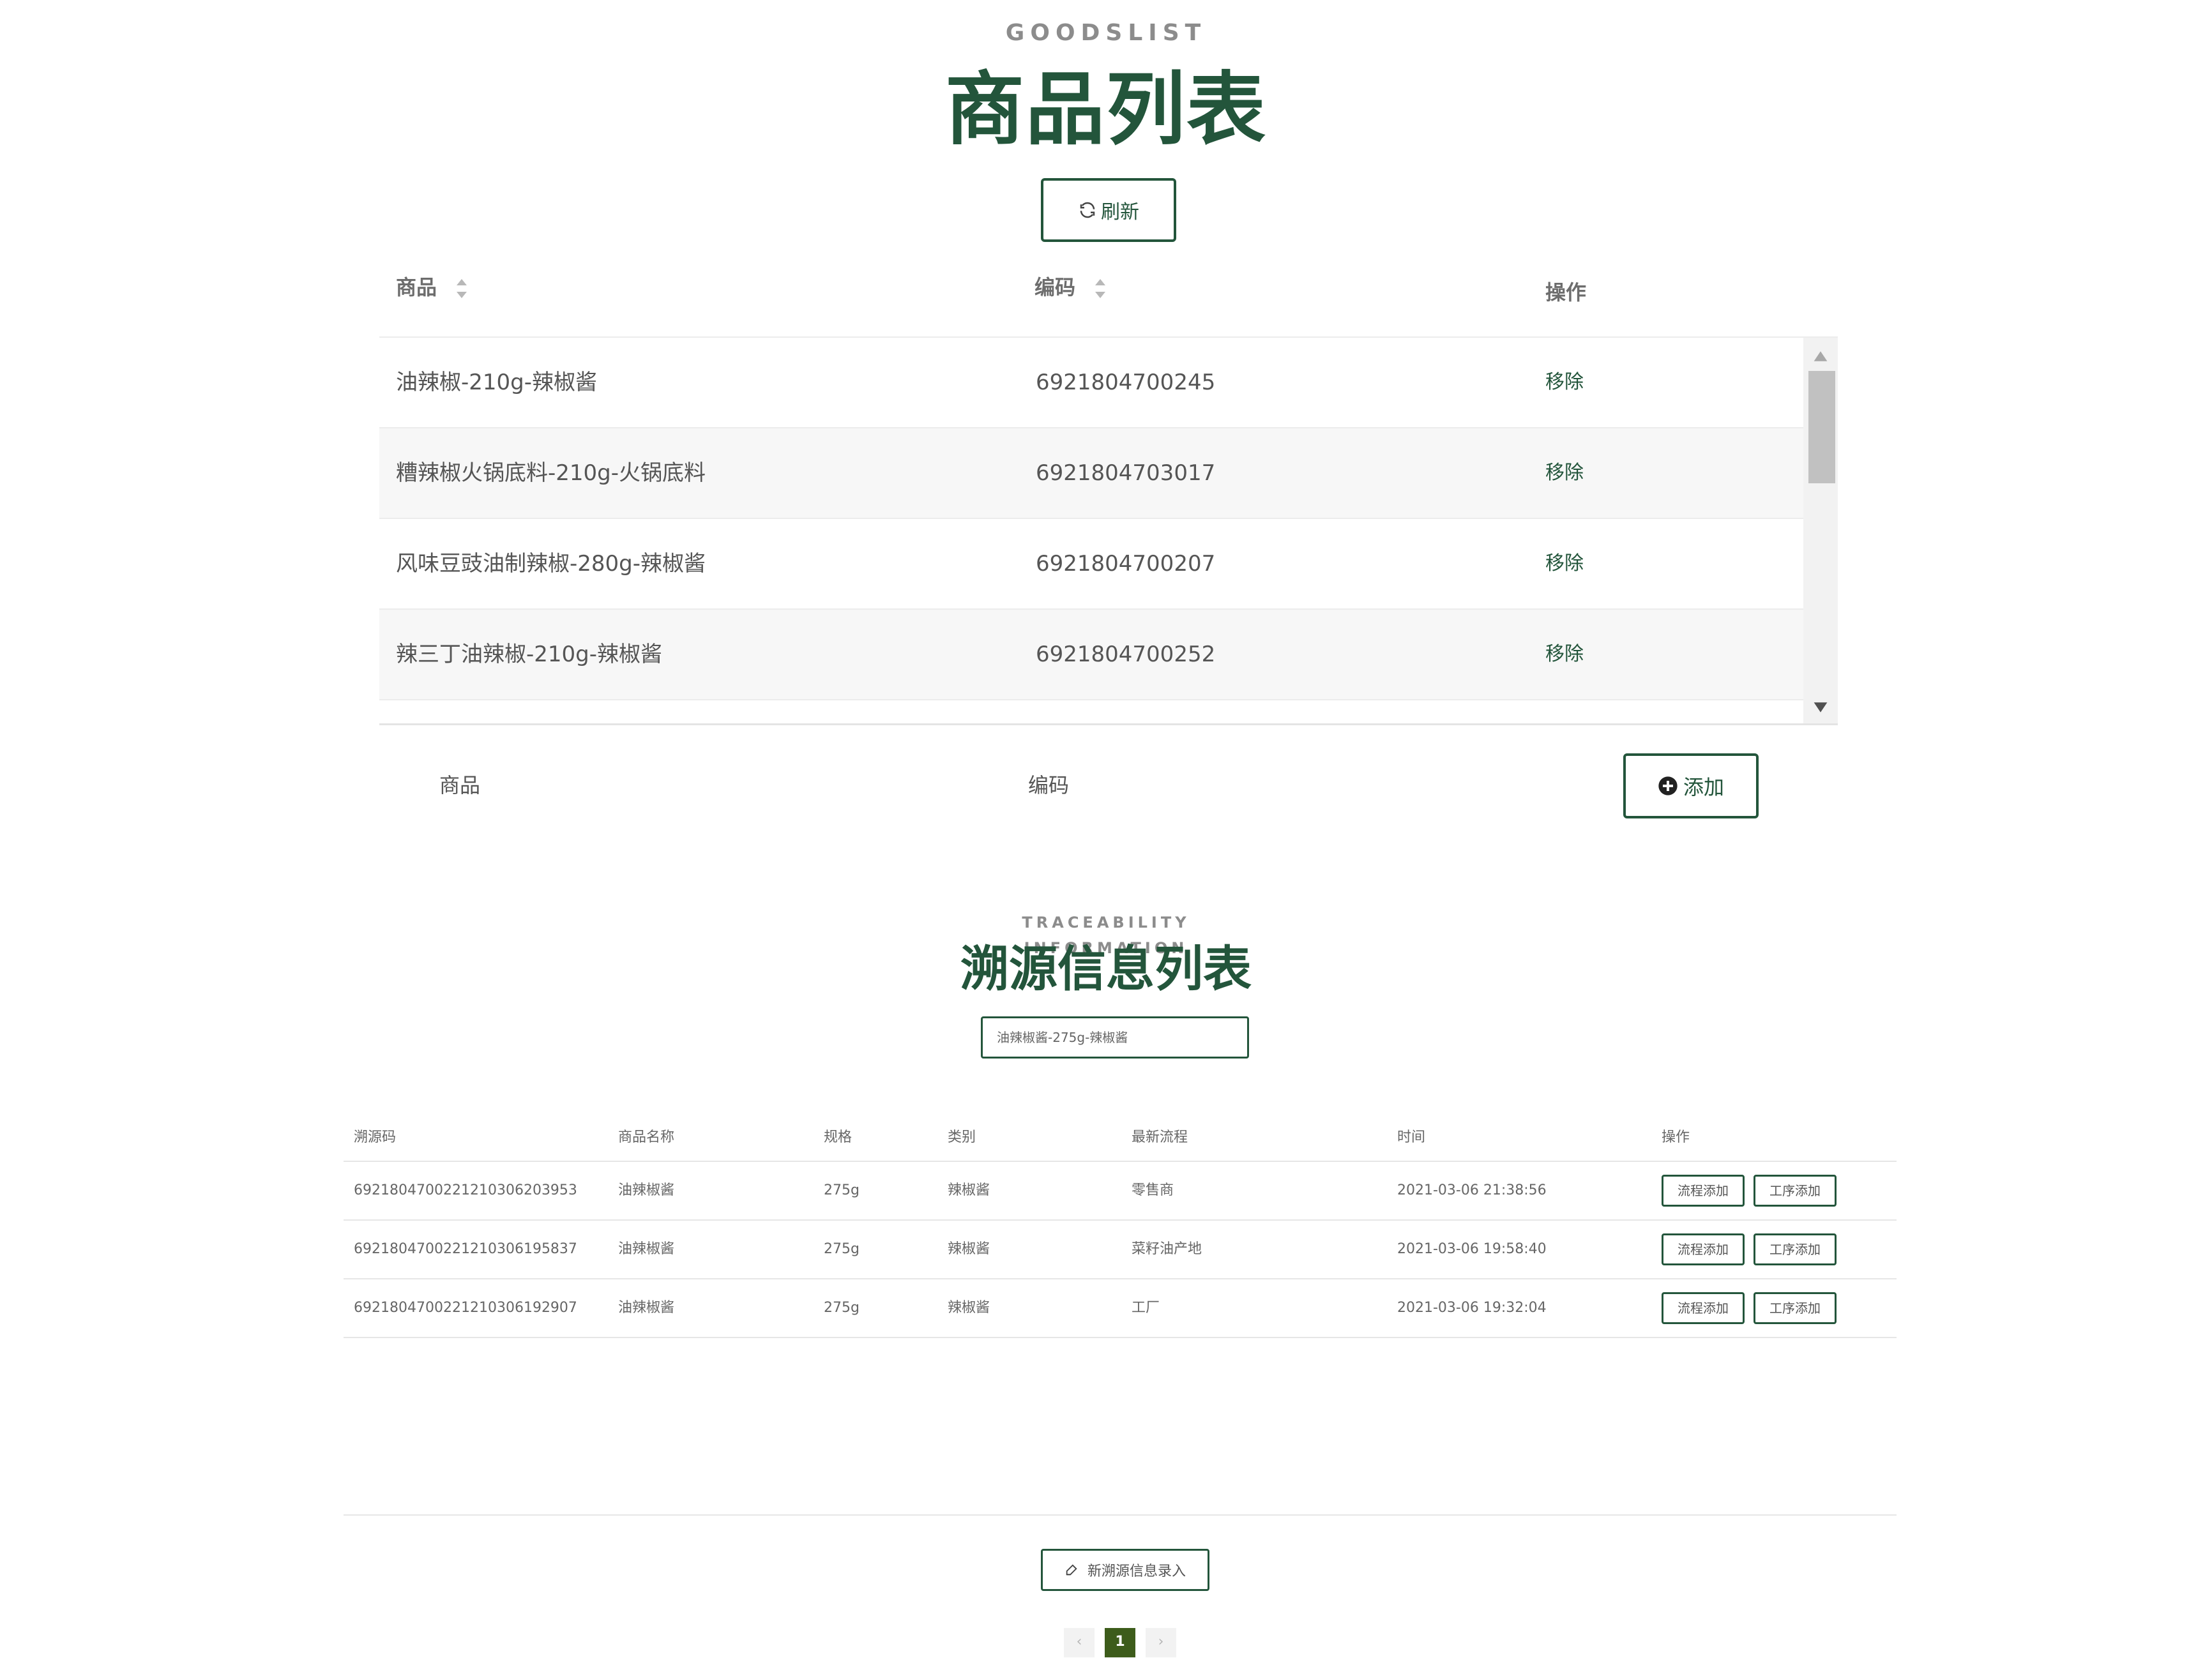 The height and width of the screenshot is (1658, 2212). What do you see at coordinates (1668, 785) in the screenshot?
I see `plus-circle-icon` at bounding box center [1668, 785].